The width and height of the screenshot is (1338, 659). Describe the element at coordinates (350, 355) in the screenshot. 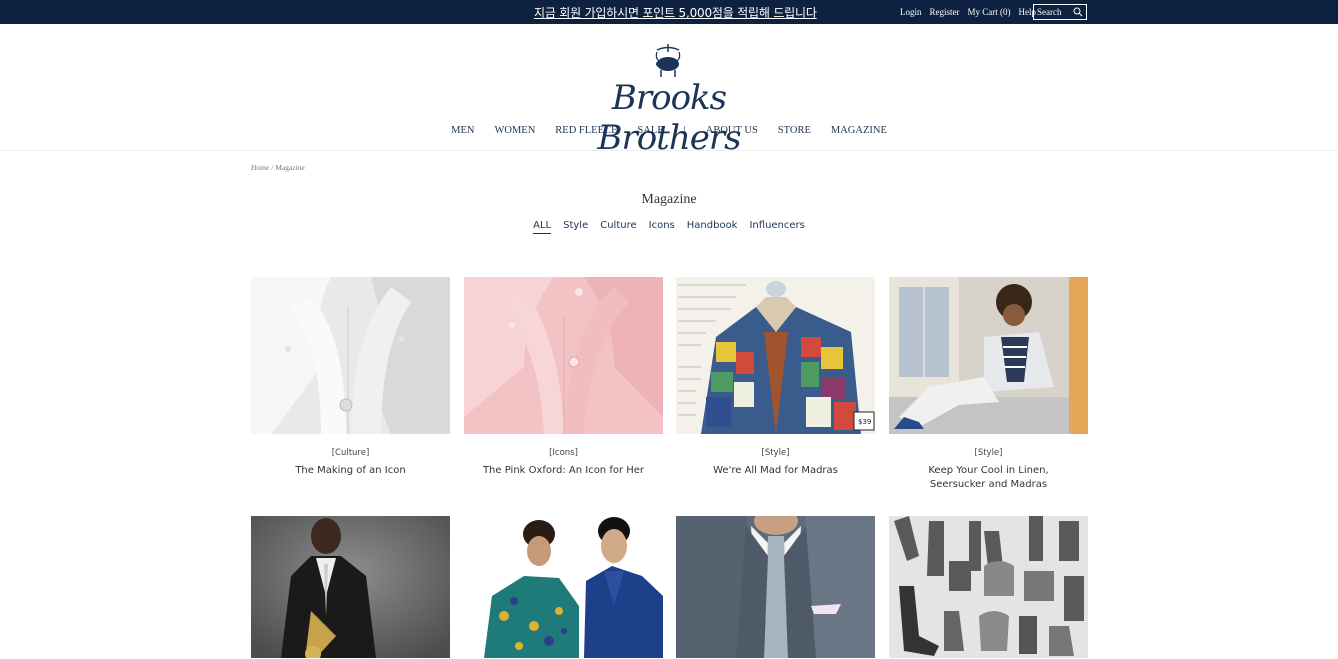

I see `white-oxford-shirt-image` at that location.